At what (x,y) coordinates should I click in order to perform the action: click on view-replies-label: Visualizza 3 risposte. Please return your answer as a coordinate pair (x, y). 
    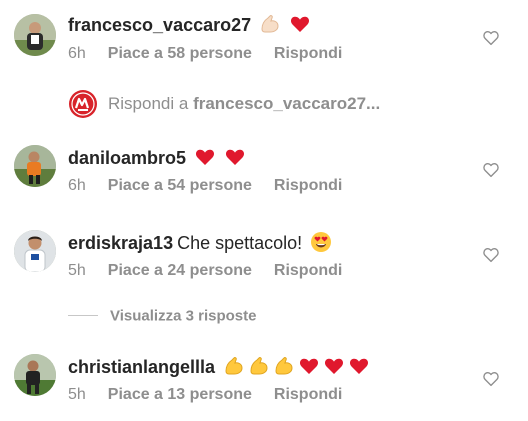
    Looking at the image, I should click on (183, 316).